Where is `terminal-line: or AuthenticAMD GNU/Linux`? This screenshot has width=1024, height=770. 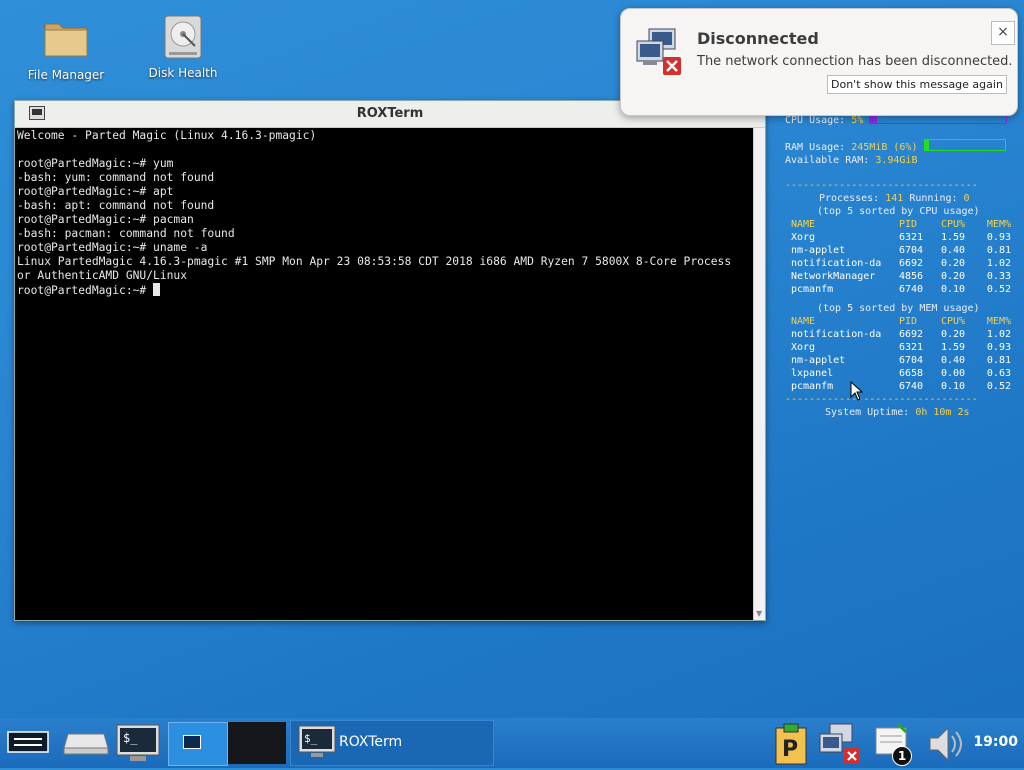 terminal-line: or AuthenticAMD GNU/Linux is located at coordinates (102, 275).